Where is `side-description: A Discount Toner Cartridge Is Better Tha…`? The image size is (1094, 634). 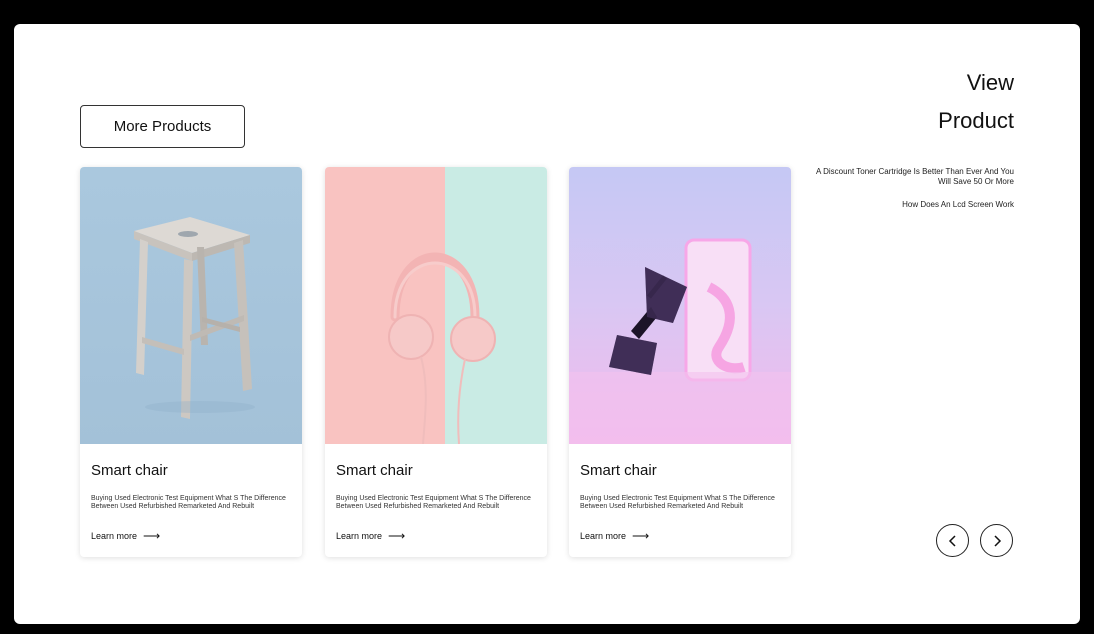
side-description: A Discount Toner Cartridge Is Better Tha… is located at coordinates (914, 176).